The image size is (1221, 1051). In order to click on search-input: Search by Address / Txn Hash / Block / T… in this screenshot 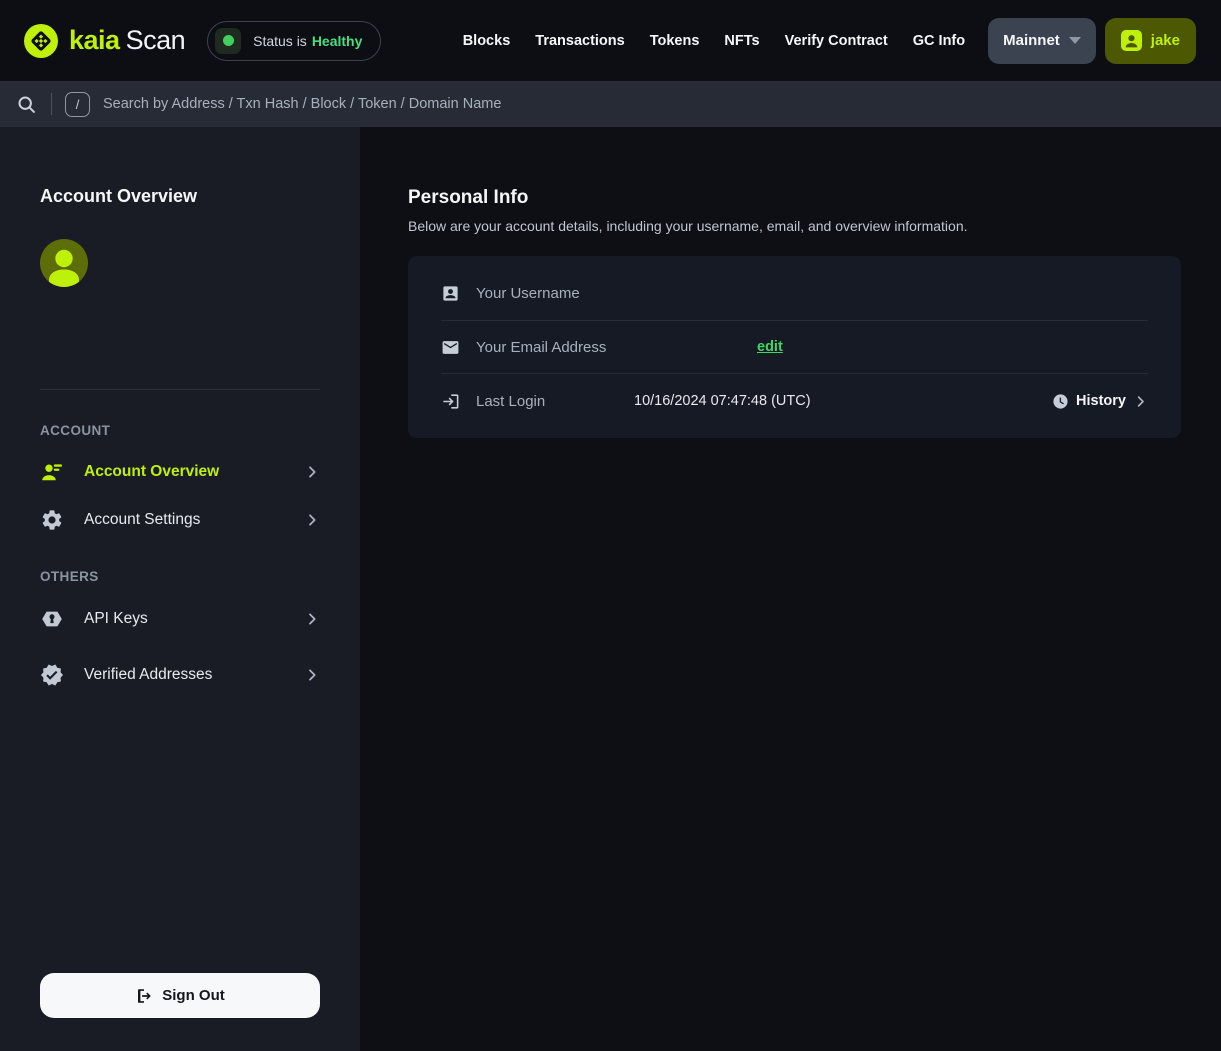, I will do `click(302, 104)`.